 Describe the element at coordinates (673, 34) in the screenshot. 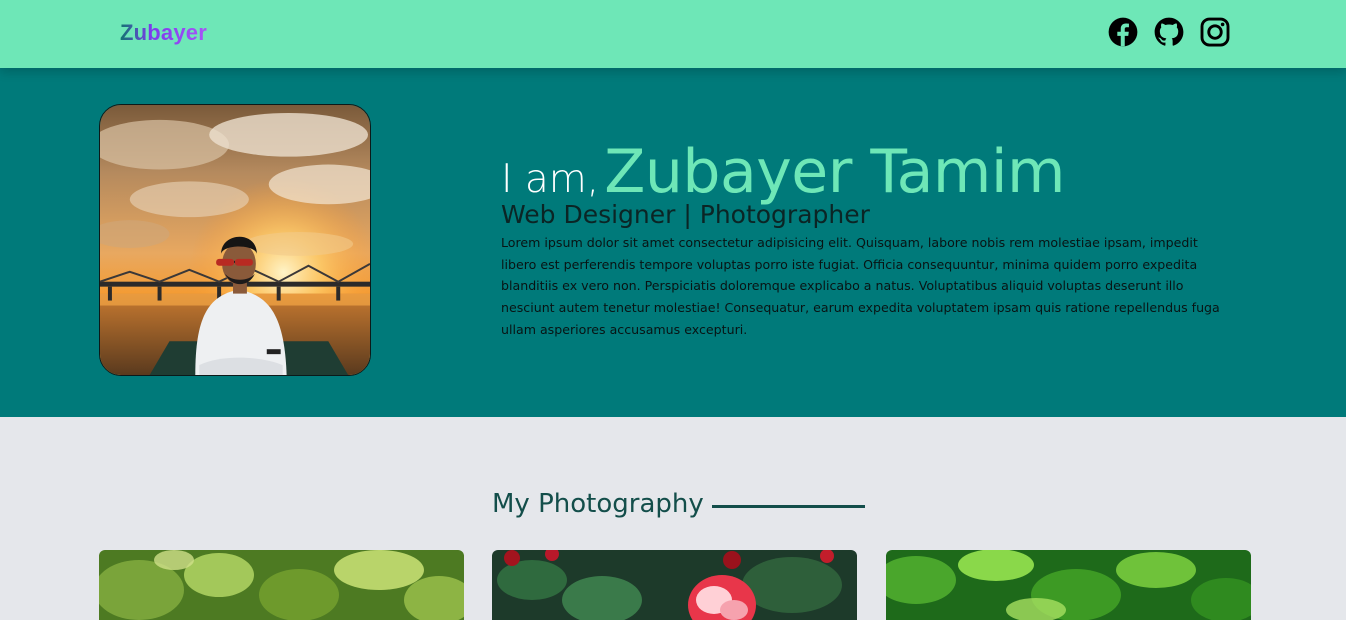

I see `navbar: Zubayer` at that location.